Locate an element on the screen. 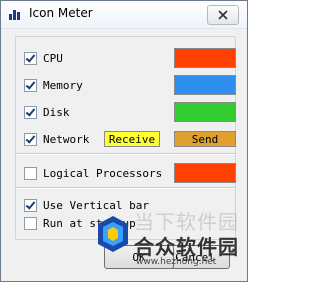 Image resolution: width=320 pixels, height=282 pixels. window-title: Icon Meter is located at coordinates (61, 13).